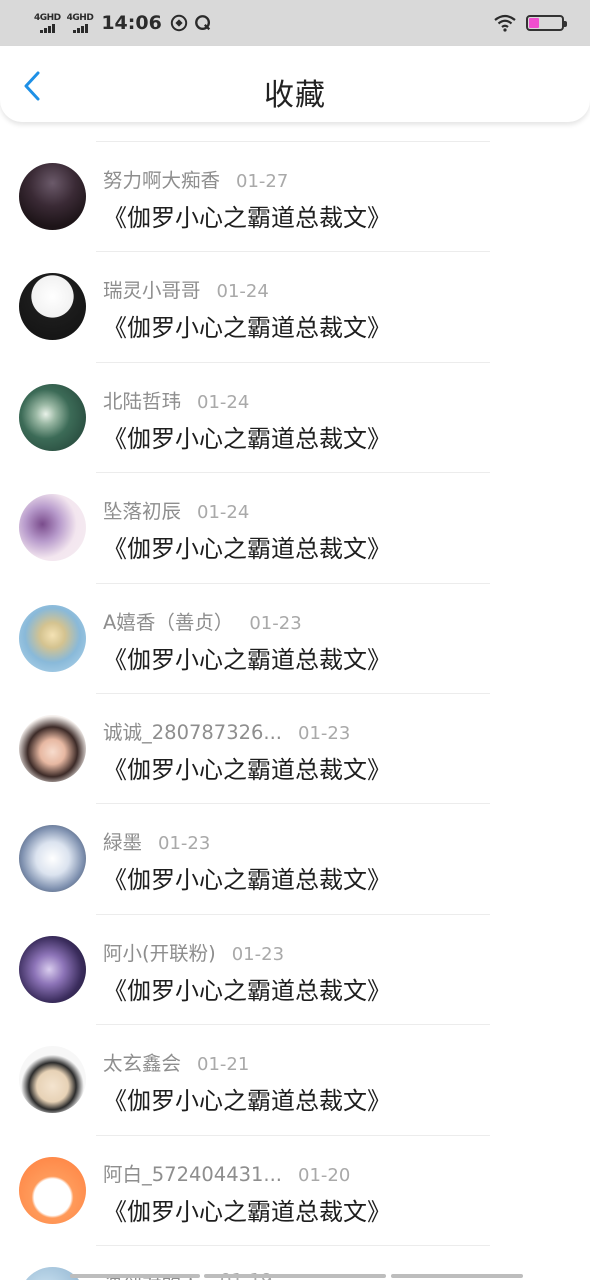 Image resolution: width=590 pixels, height=1280 pixels. I want to click on author-name: 北陆哲玮, so click(142, 399).